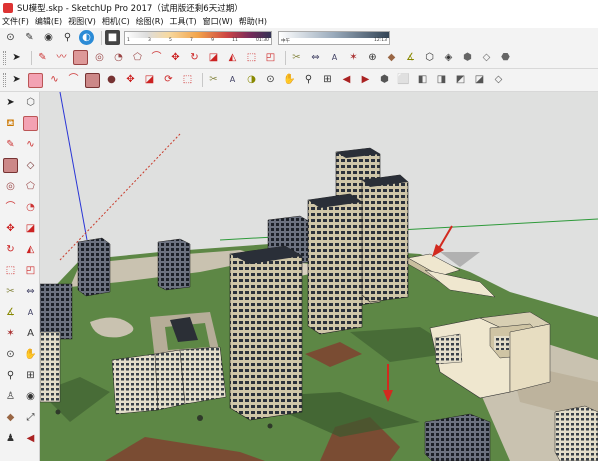 The height and width of the screenshot is (461, 598). What do you see at coordinates (253, 21) in the screenshot?
I see `menu-help: 帮助(H)` at bounding box center [253, 21].